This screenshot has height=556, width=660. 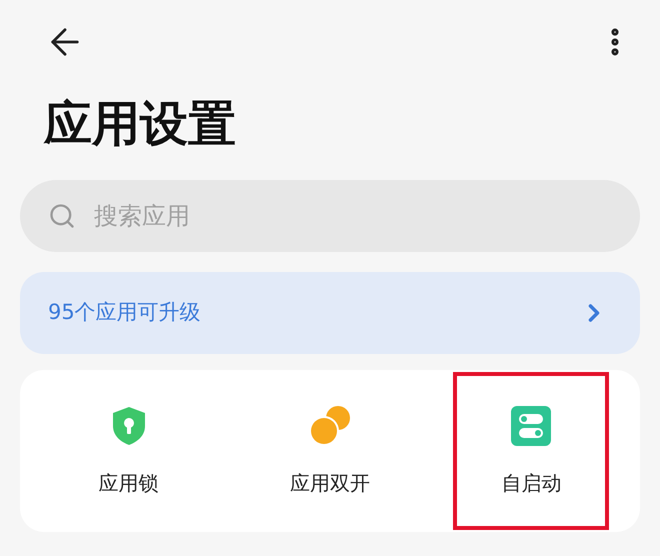 I want to click on shortcut-item: 应用双开, so click(x=330, y=451).